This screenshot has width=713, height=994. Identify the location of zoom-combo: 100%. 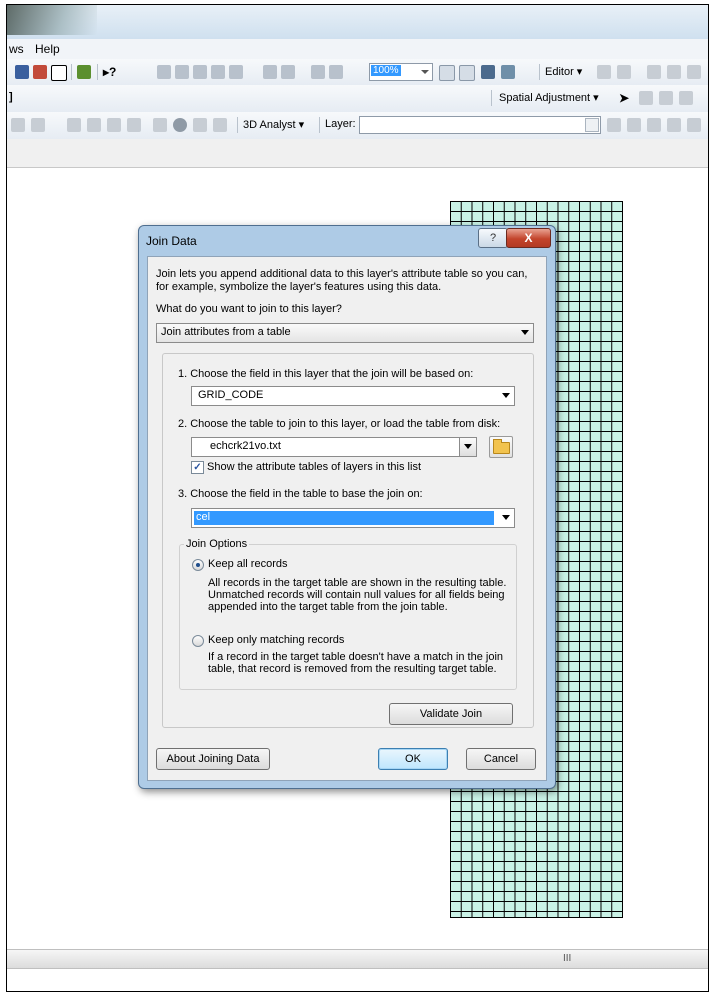
(401, 72).